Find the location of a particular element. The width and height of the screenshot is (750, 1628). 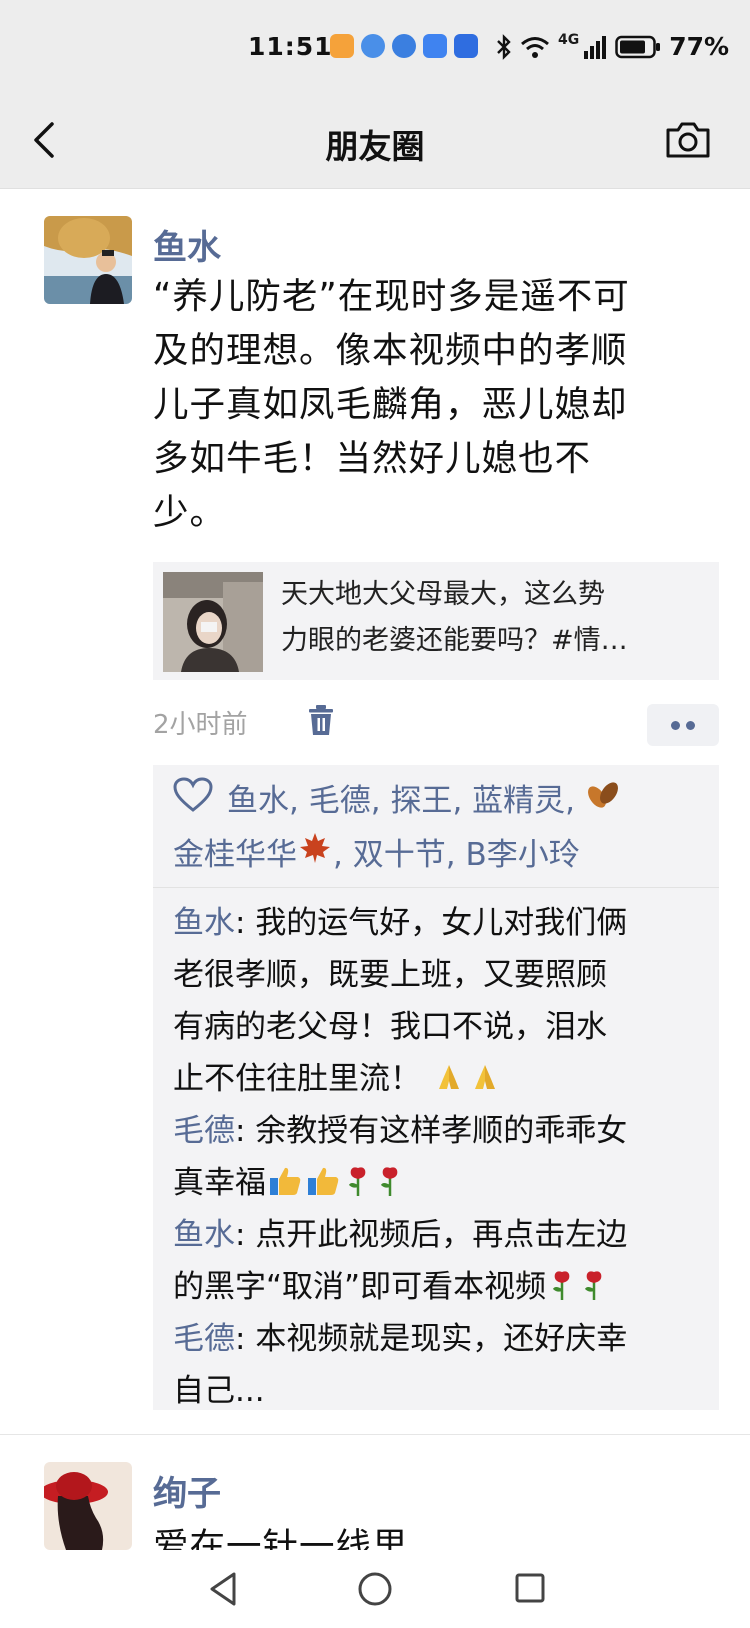

liker-name: 双十节 is located at coordinates (399, 855).